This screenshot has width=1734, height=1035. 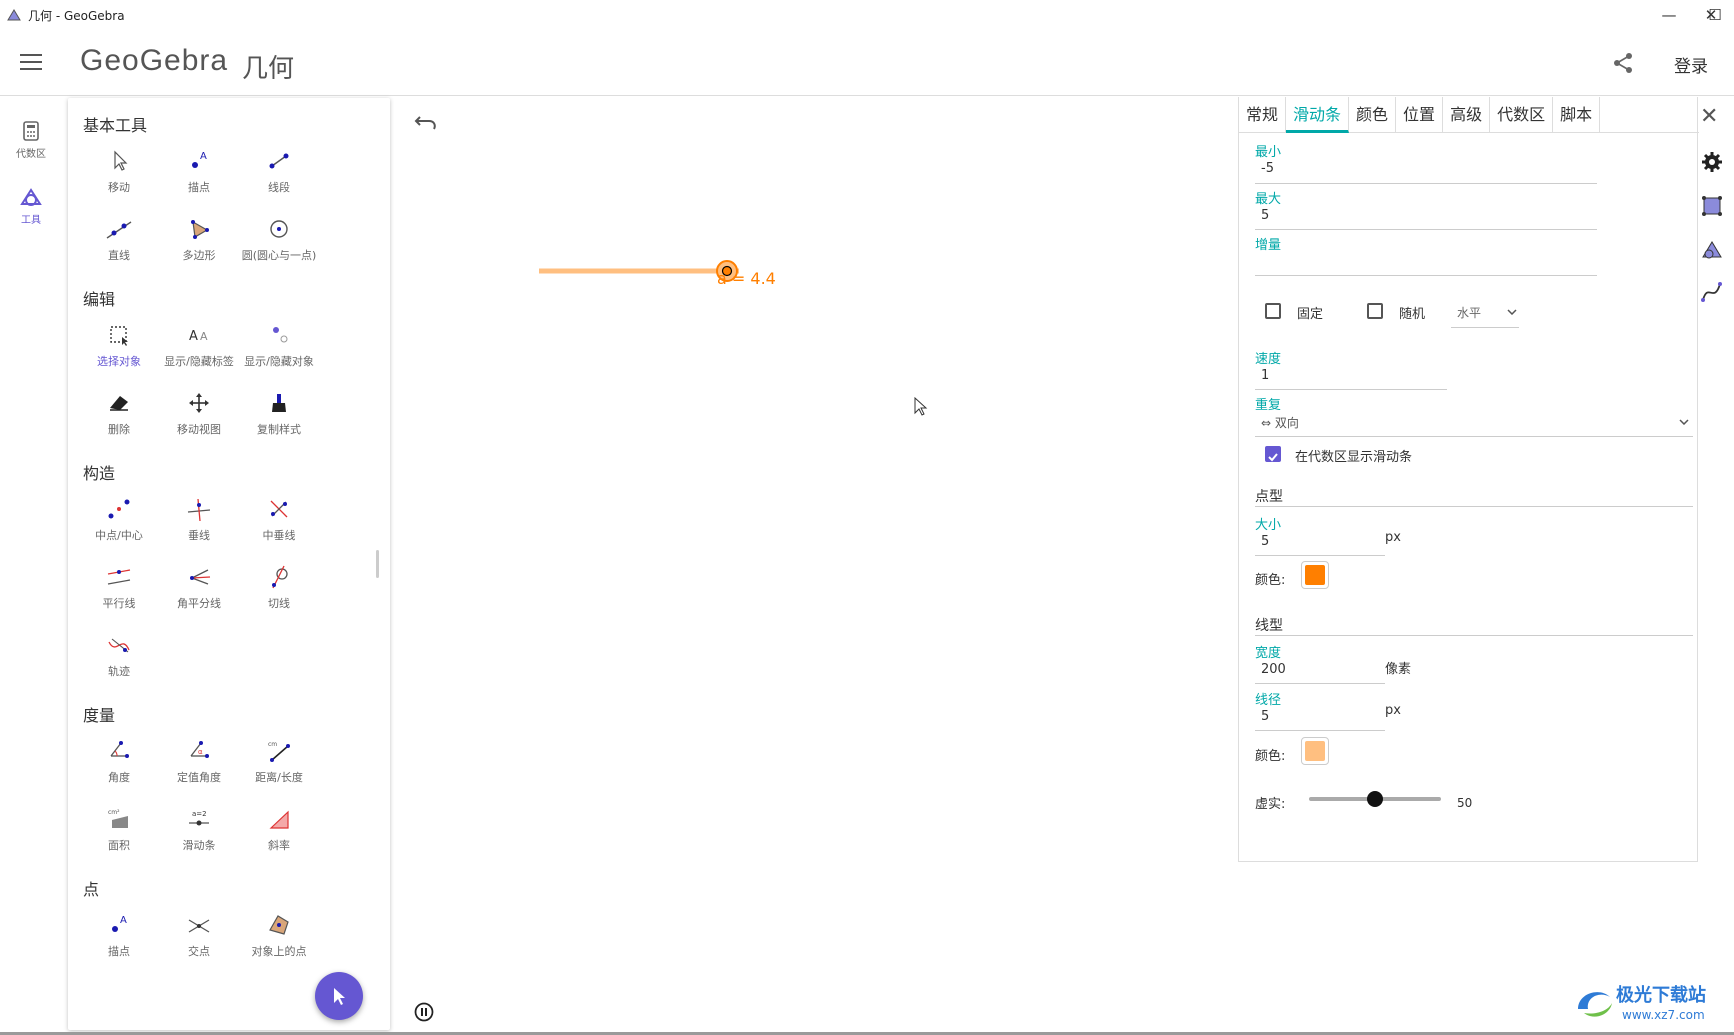 I want to click on tool-move: 移动, so click(x=119, y=170).